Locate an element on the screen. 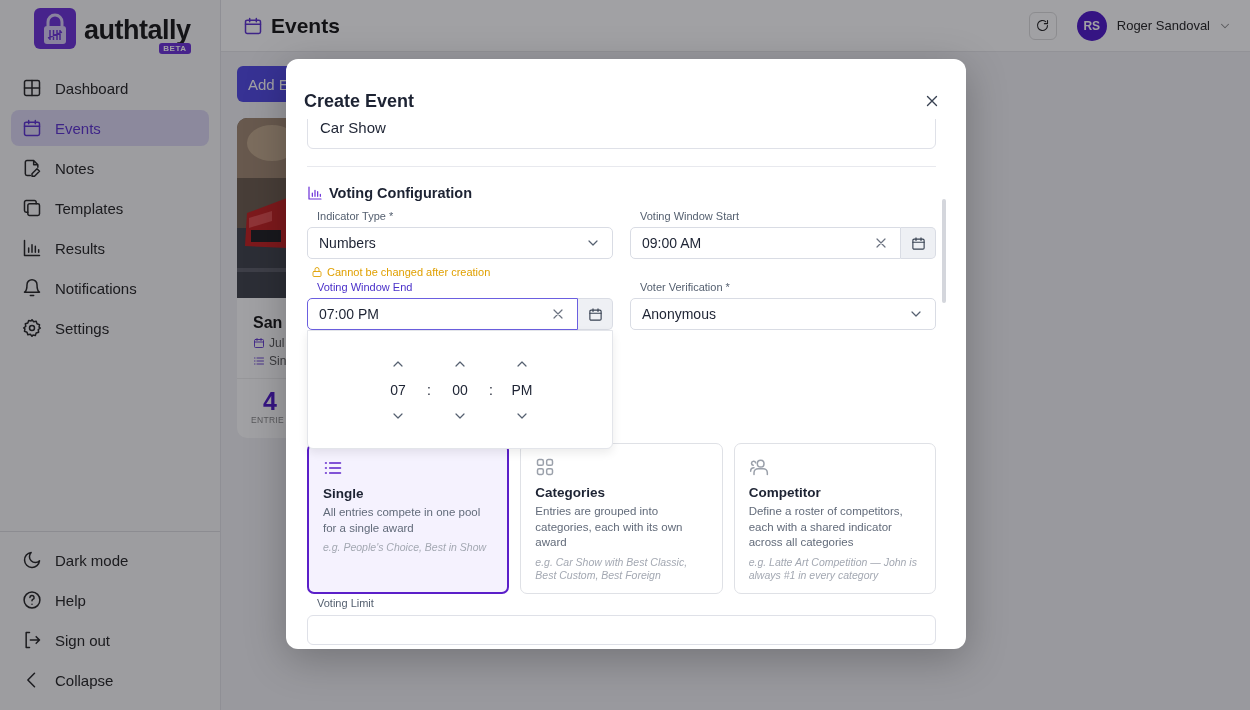  limit-field is located at coordinates (621, 630).